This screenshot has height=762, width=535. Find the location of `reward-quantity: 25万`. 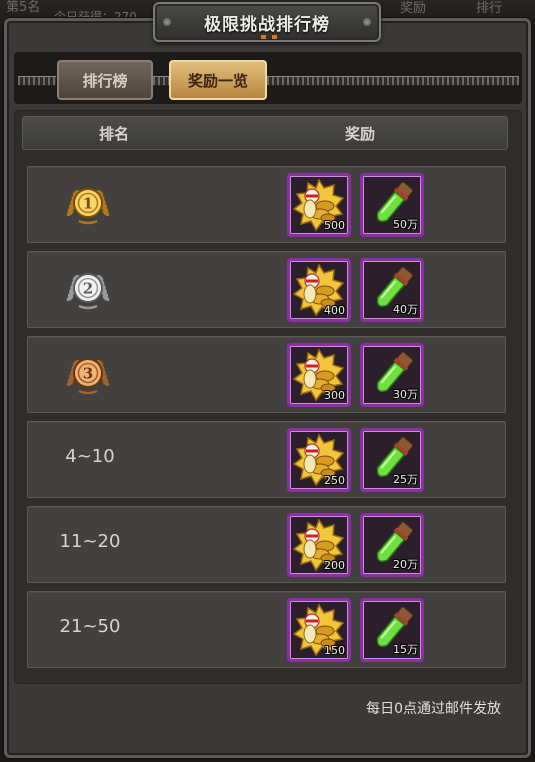

reward-quantity: 25万 is located at coordinates (405, 479).